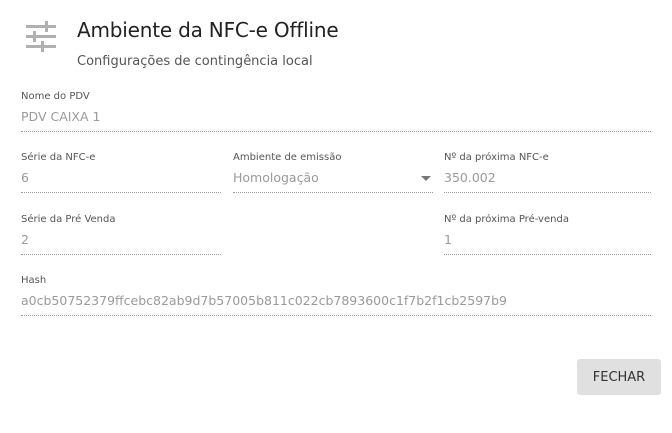  What do you see at coordinates (208, 30) in the screenshot?
I see `dialog-title: Ambiente da NFC-e Offline` at bounding box center [208, 30].